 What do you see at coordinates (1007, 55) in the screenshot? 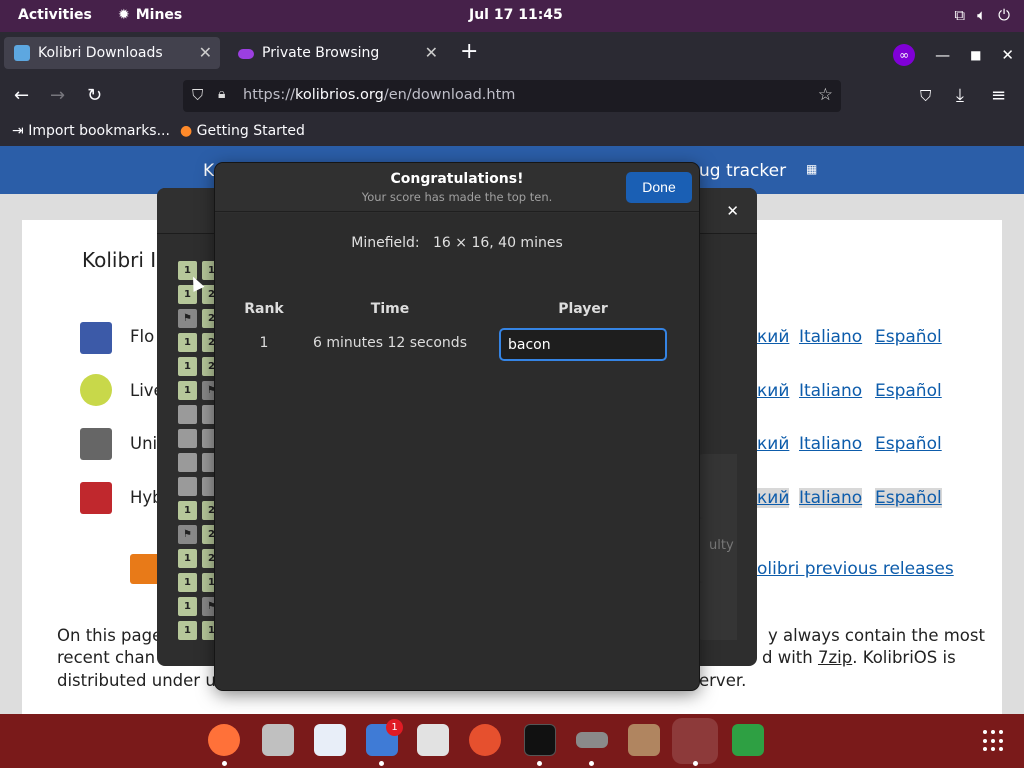
I see `close-window-button: ✕` at bounding box center [1007, 55].